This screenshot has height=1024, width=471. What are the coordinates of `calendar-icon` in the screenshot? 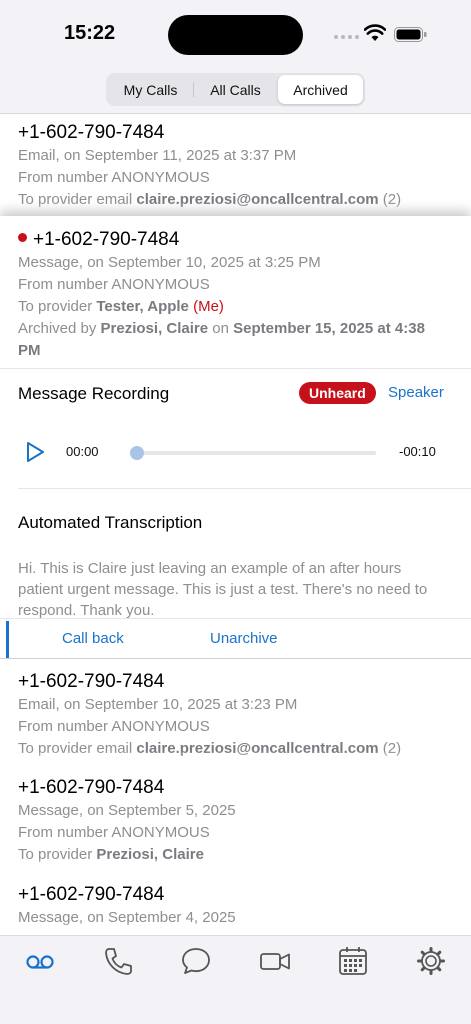 It's located at (353, 961).